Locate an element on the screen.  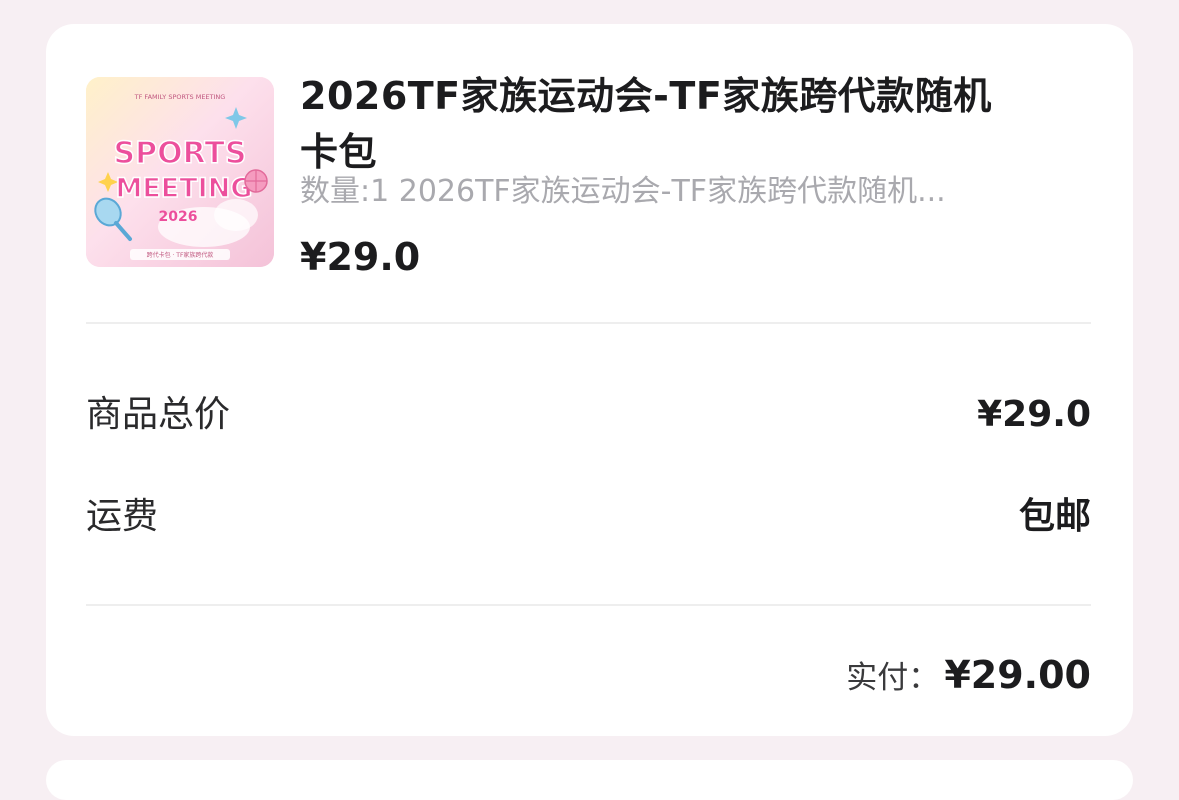
thumb-line2: MEETING is located at coordinates (184, 188).